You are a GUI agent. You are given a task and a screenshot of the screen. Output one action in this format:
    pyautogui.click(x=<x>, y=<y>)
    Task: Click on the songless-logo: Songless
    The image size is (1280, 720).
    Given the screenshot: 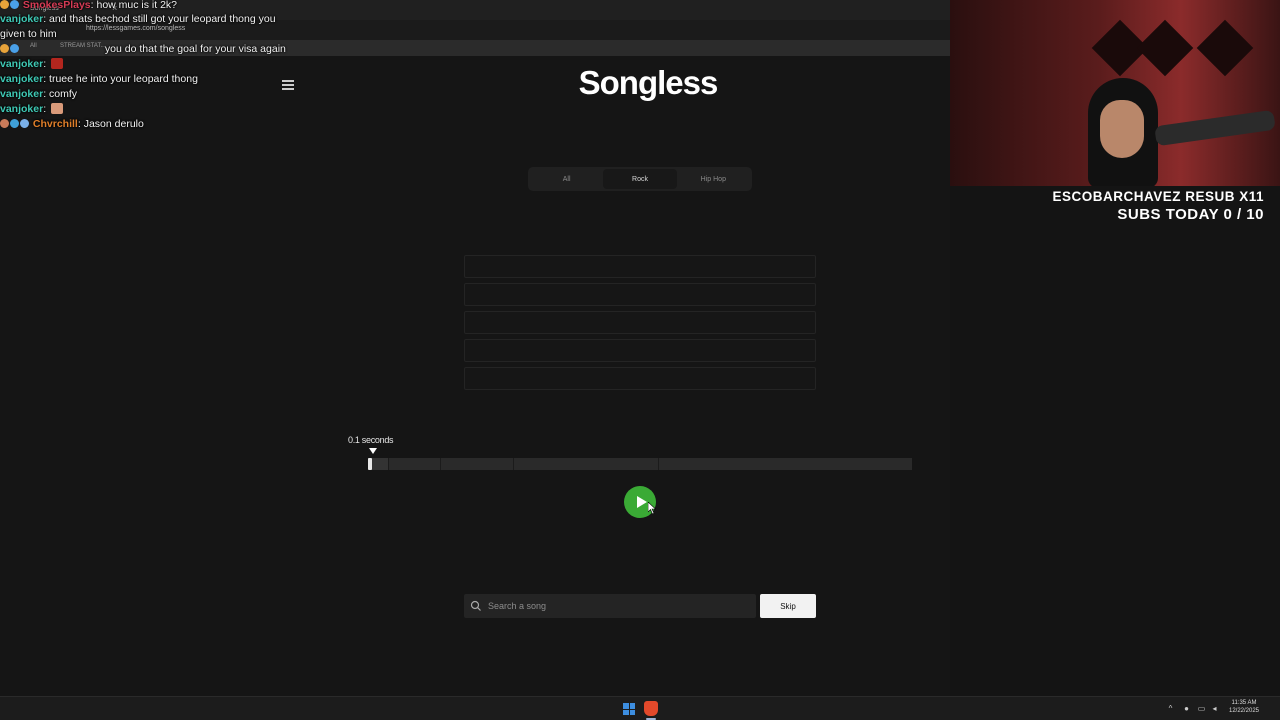 What is the action you would take?
    pyautogui.click(x=648, y=82)
    